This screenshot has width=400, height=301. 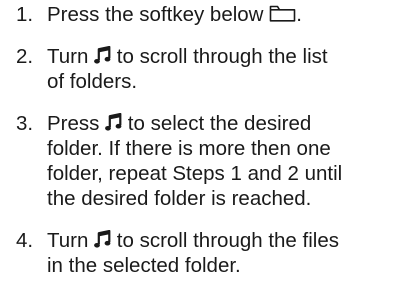 What do you see at coordinates (193, 240) in the screenshot?
I see `step-line: Turn to scroll through the files` at bounding box center [193, 240].